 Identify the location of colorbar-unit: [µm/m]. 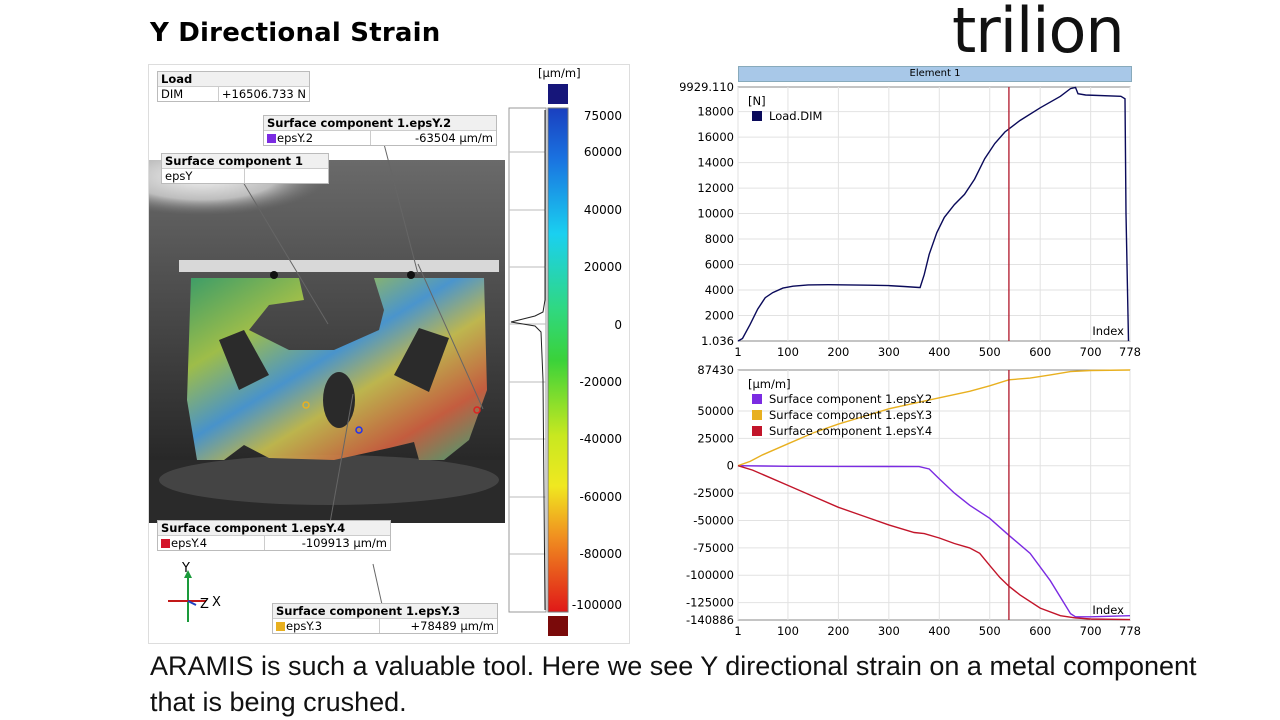
(559, 73).